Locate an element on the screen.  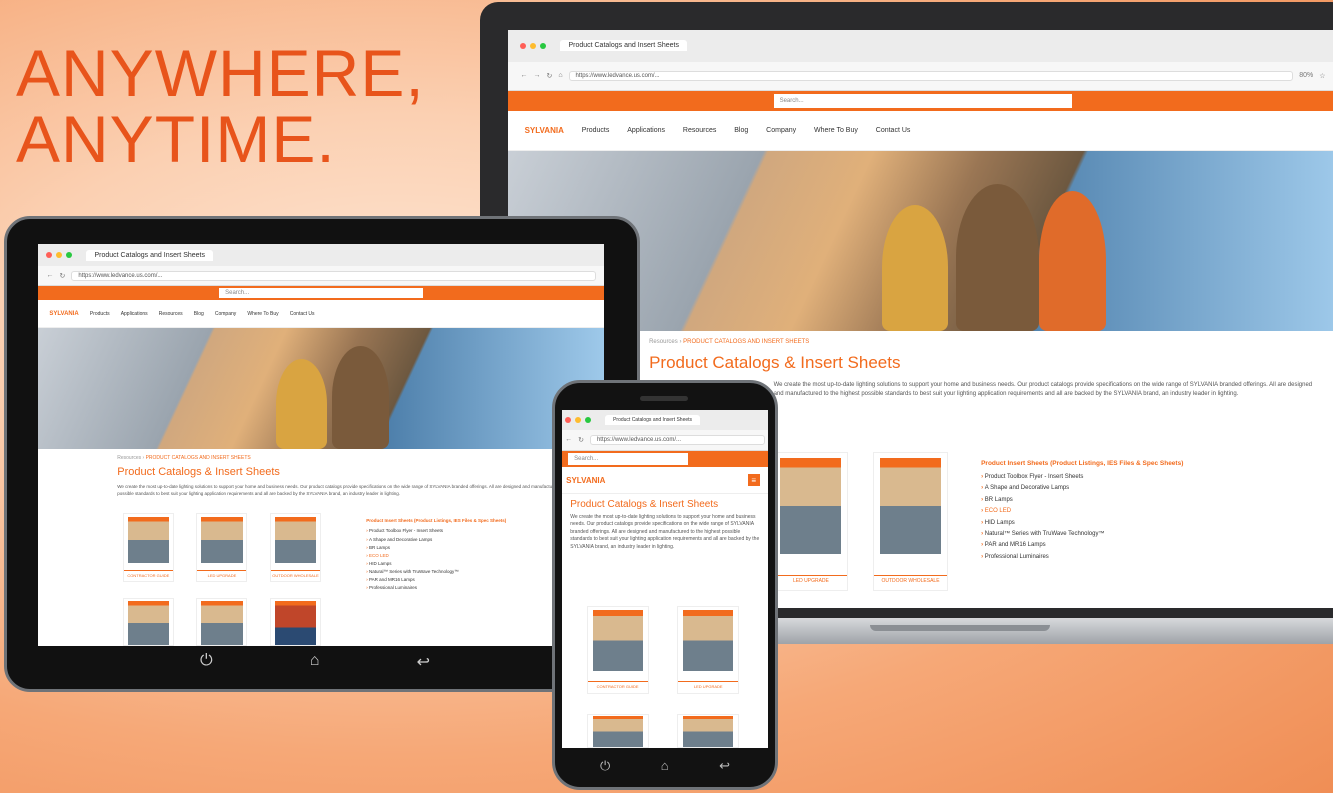
phone-speaker is located at coordinates (664, 398).